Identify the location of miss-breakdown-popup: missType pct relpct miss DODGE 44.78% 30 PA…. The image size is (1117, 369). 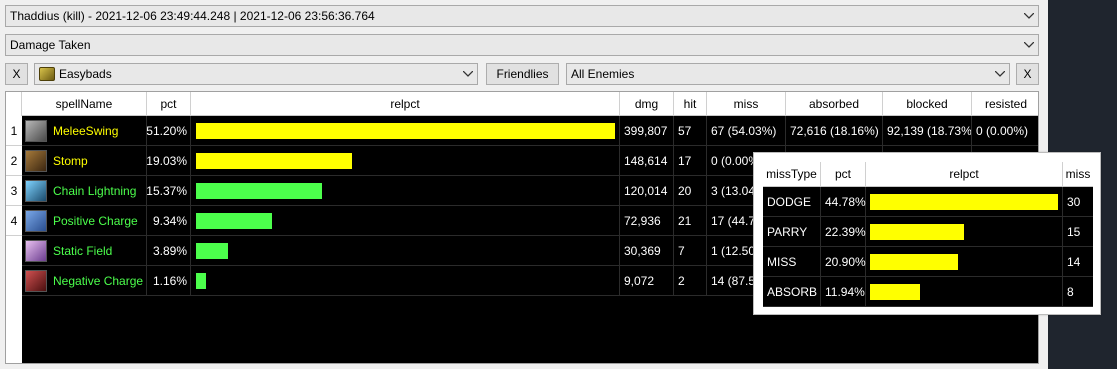
(927, 233).